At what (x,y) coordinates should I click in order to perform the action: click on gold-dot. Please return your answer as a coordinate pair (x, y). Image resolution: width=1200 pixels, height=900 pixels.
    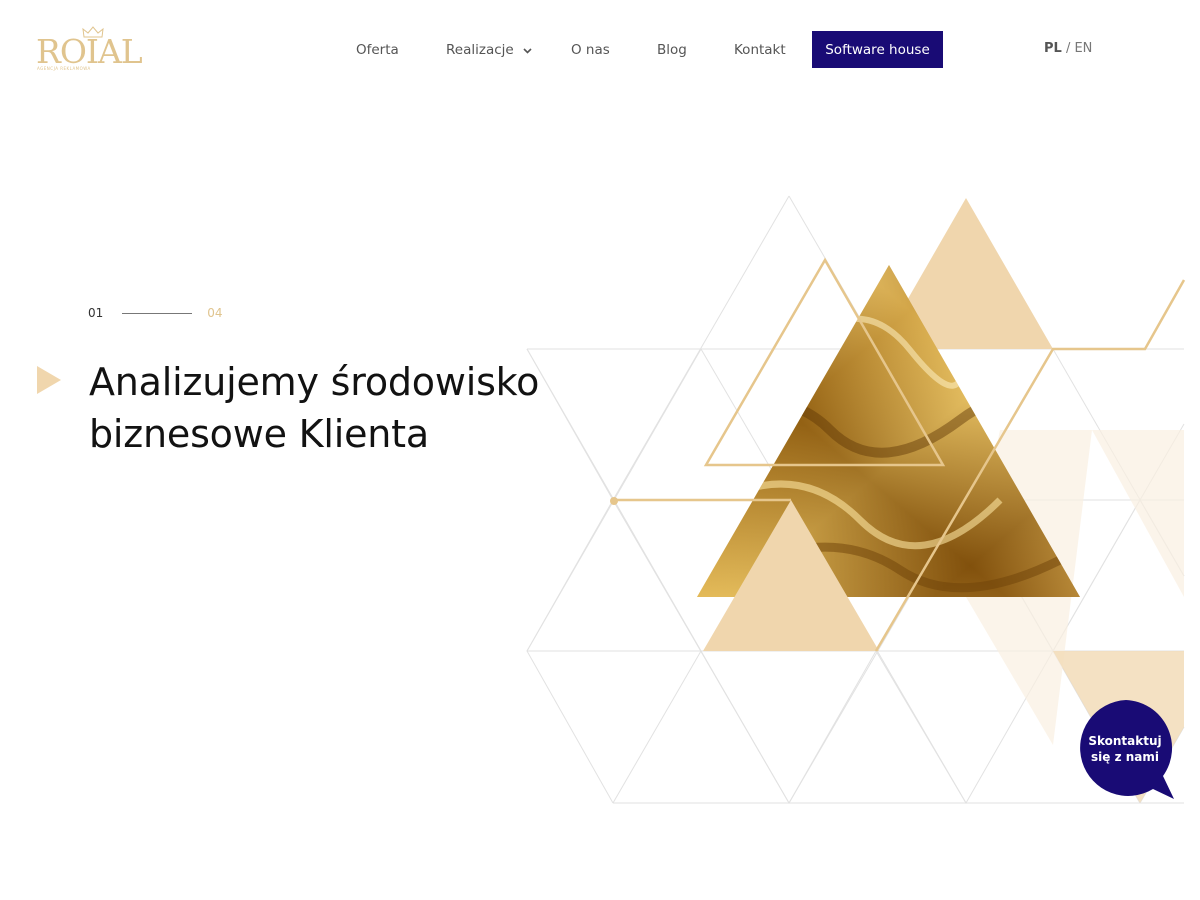
    Looking at the image, I should click on (614, 501).